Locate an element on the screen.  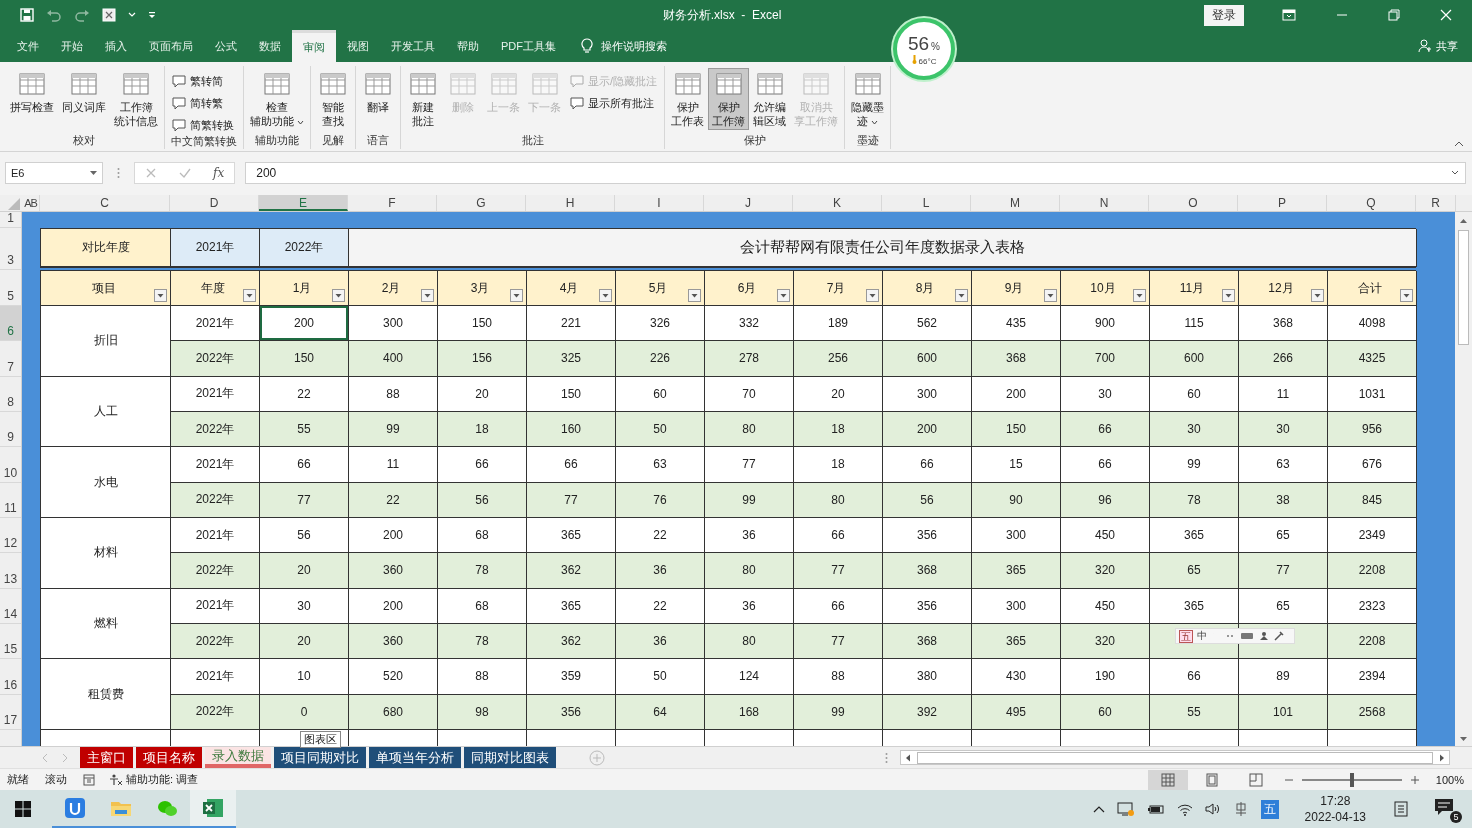
language-button: 中 is located at coordinates (1202, 636).